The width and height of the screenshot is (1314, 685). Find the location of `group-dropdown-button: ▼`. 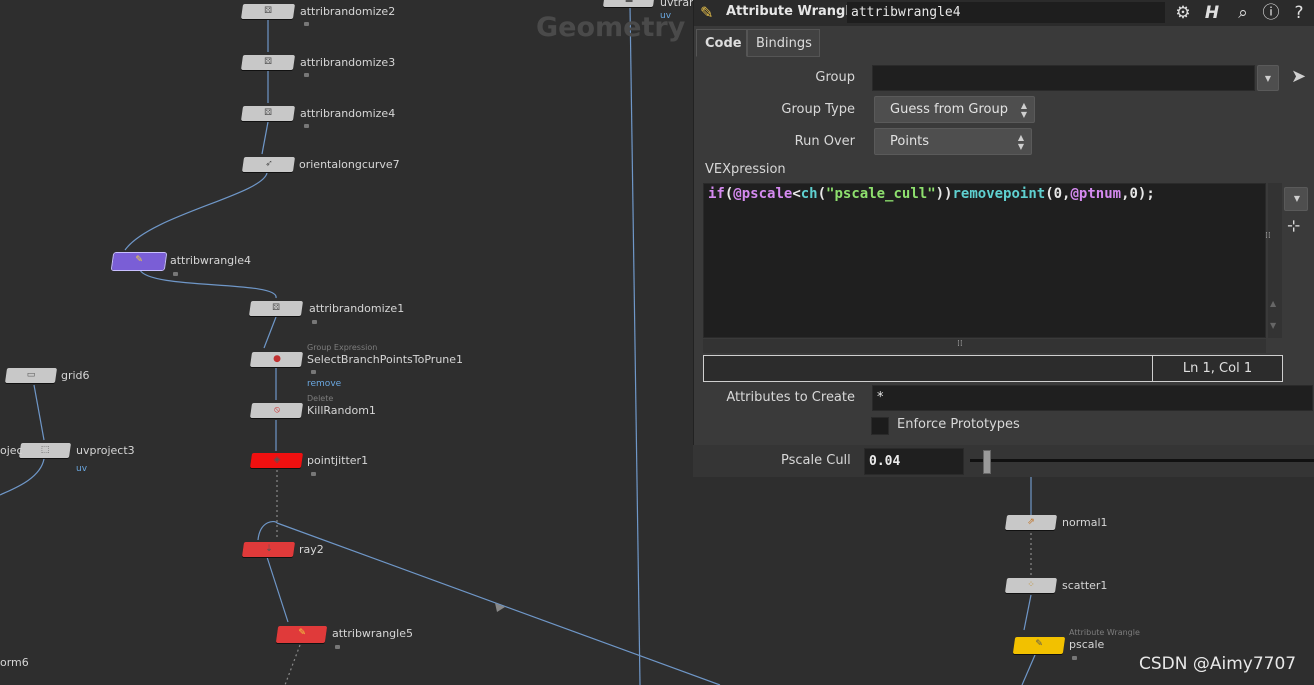

group-dropdown-button: ▼ is located at coordinates (1268, 78).